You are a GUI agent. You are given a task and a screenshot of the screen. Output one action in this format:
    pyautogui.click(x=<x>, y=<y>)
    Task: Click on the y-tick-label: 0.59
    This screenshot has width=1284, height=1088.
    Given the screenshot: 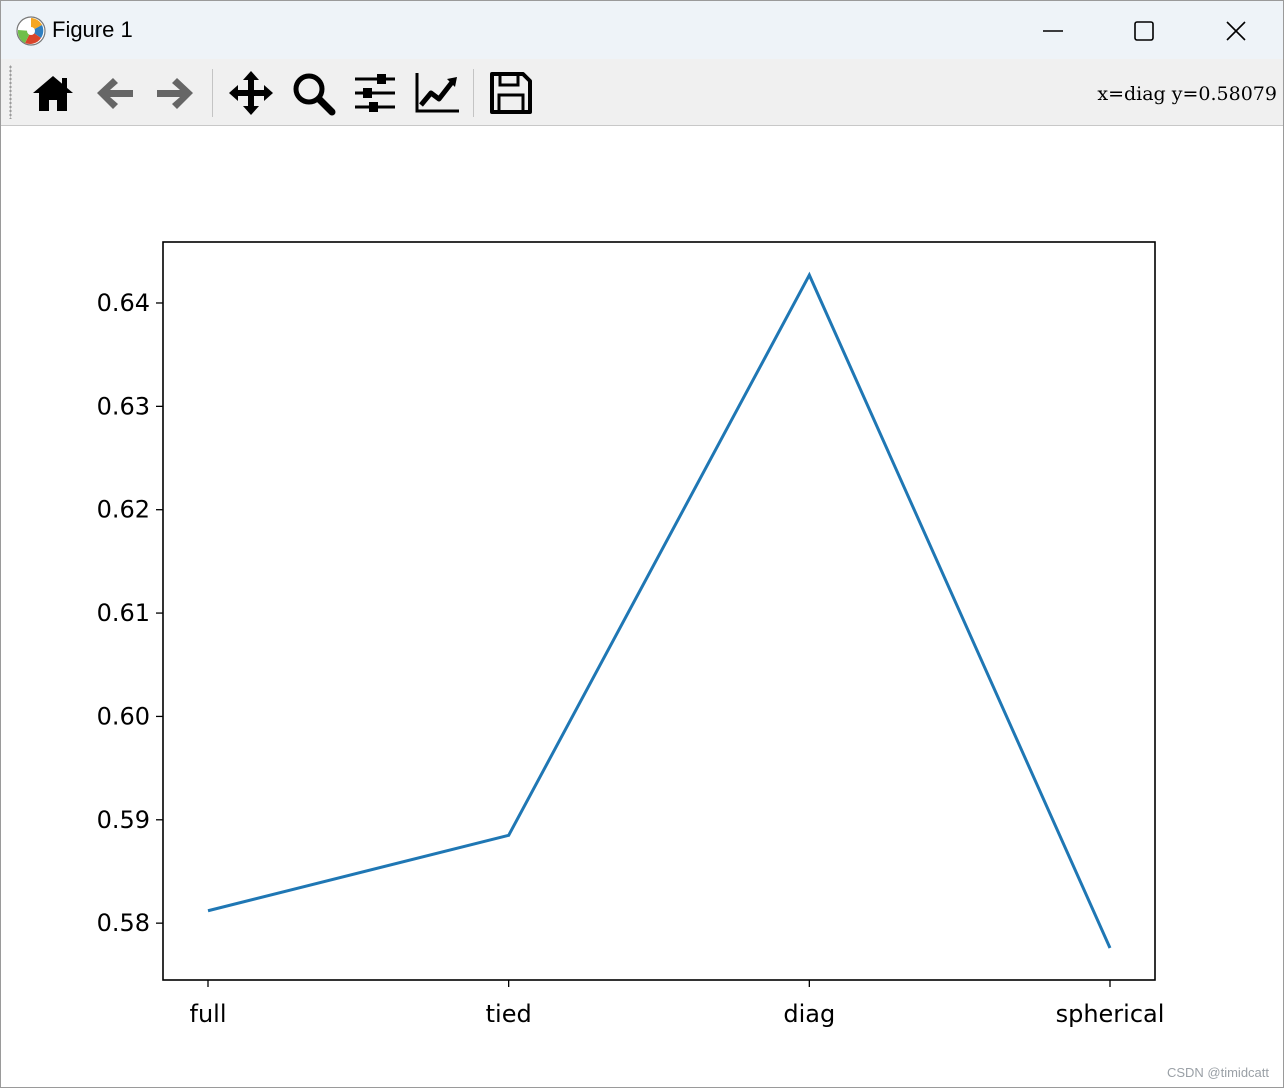 What is the action you would take?
    pyautogui.click(x=123, y=820)
    